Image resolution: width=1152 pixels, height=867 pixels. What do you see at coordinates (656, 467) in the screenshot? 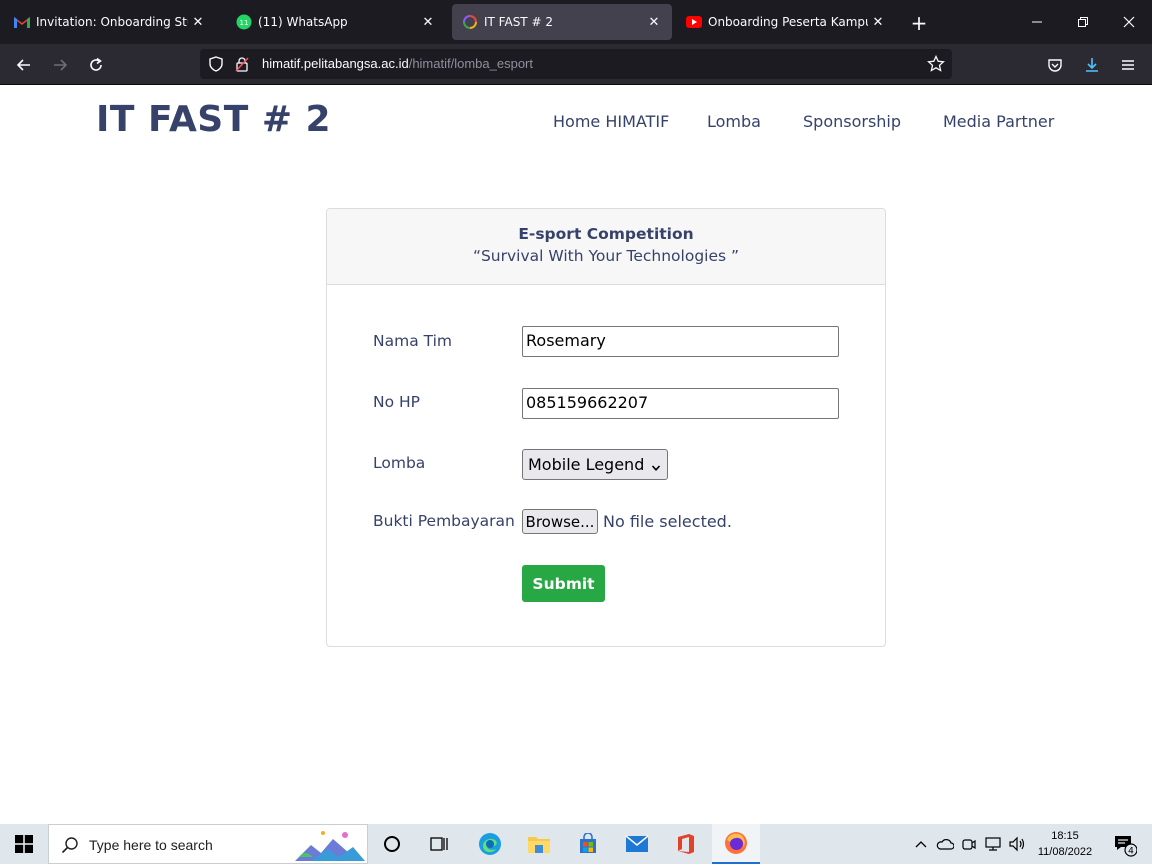
I see `chevron-down-icon` at bounding box center [656, 467].